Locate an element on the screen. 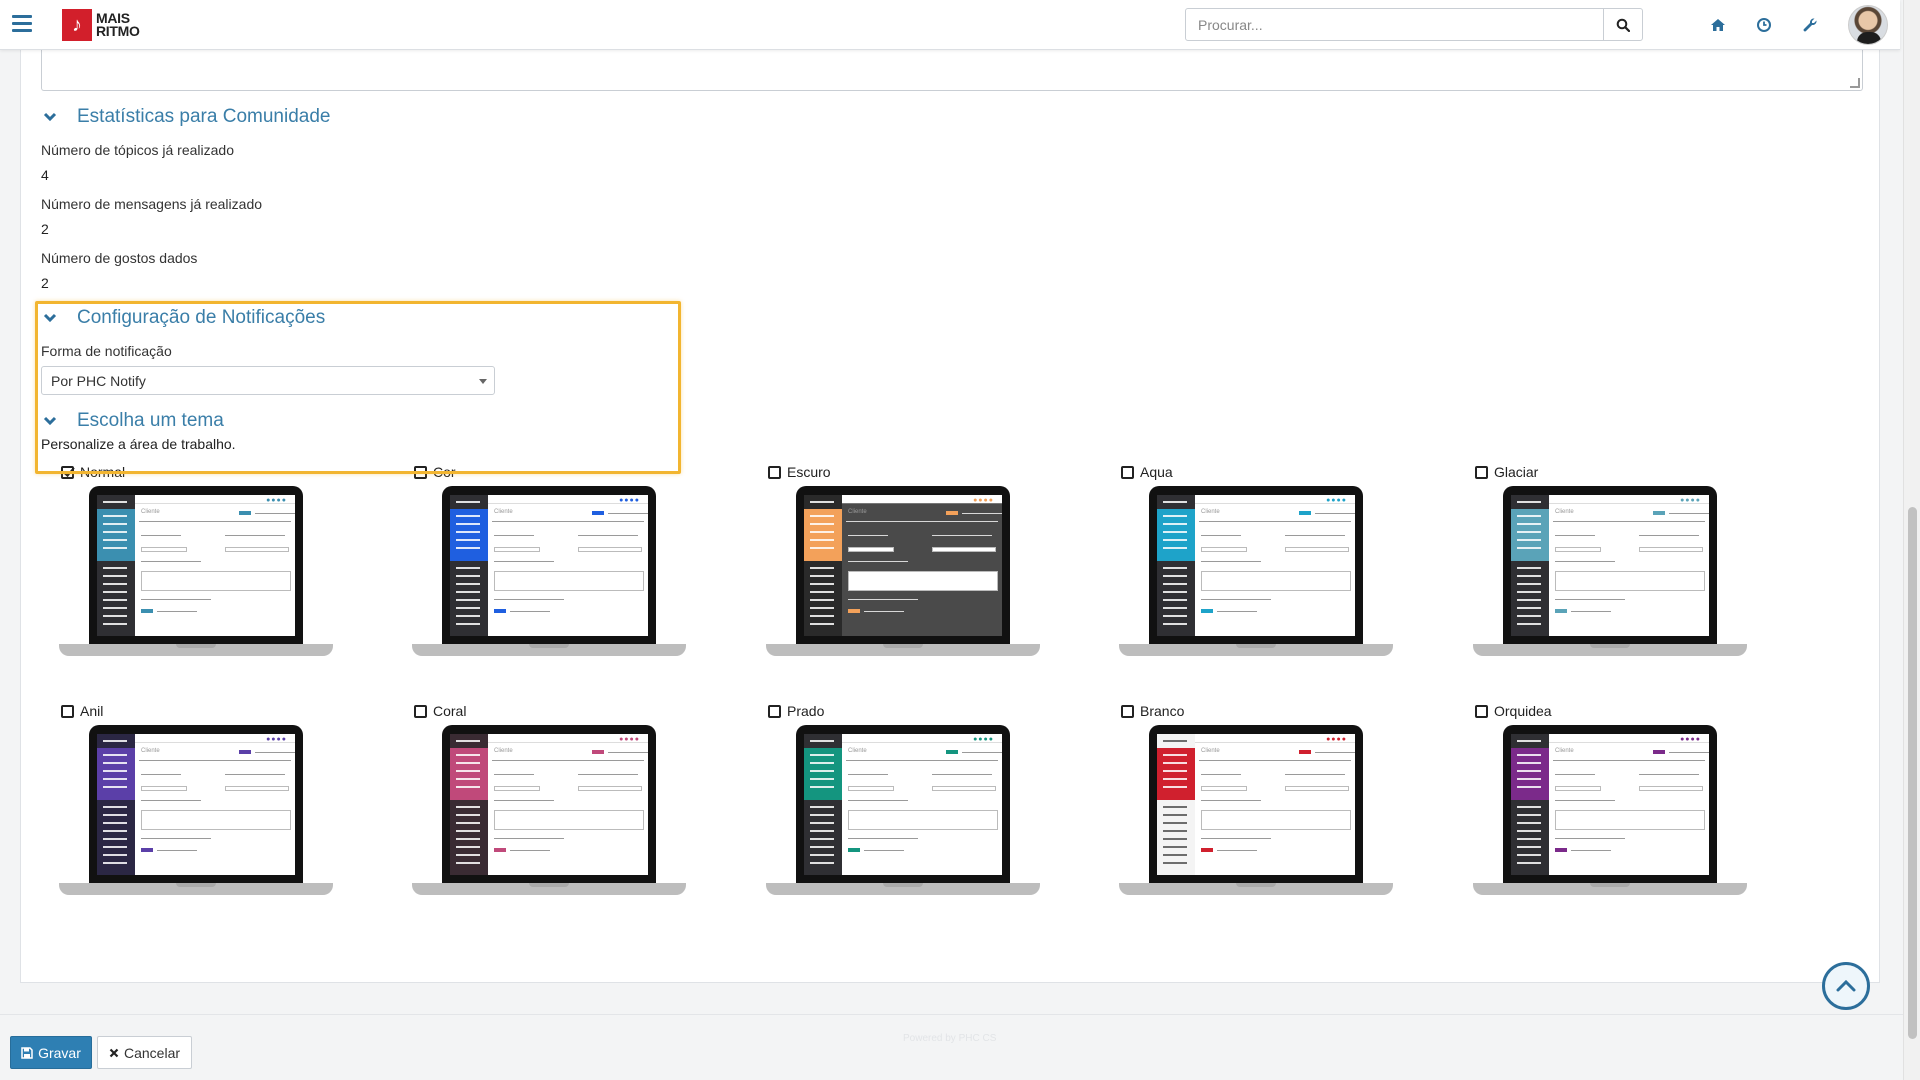  section-theme-header: Escolha um tema is located at coordinates (133, 421).